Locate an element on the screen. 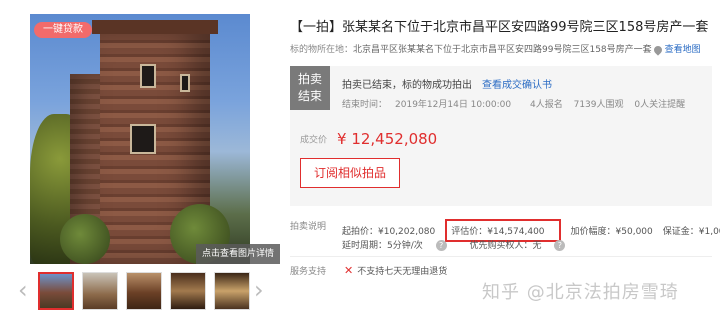  photo-roof is located at coordinates (155, 27).